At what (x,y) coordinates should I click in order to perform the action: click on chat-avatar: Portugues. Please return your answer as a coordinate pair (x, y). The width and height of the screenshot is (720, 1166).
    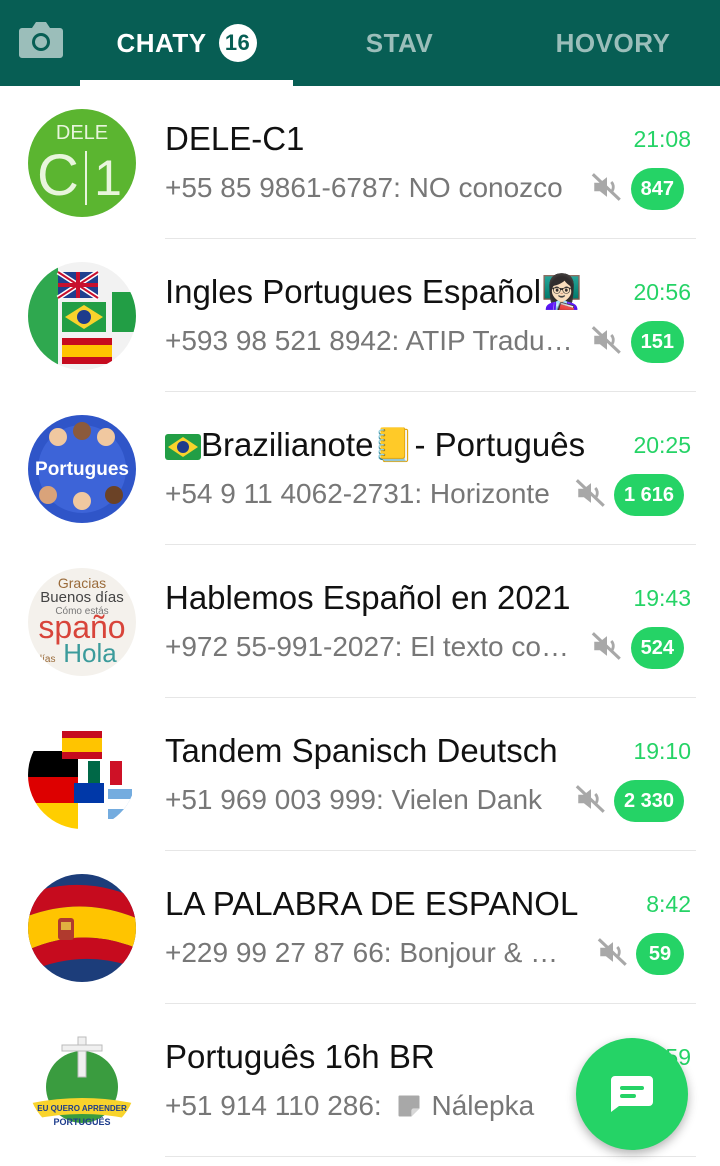
    Looking at the image, I should click on (82, 469).